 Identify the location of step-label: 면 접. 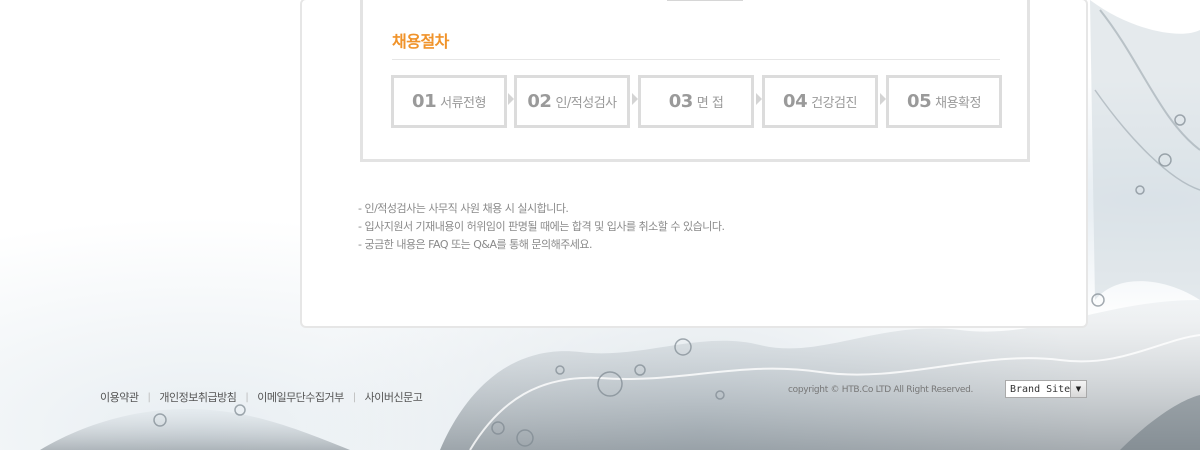
(710, 103).